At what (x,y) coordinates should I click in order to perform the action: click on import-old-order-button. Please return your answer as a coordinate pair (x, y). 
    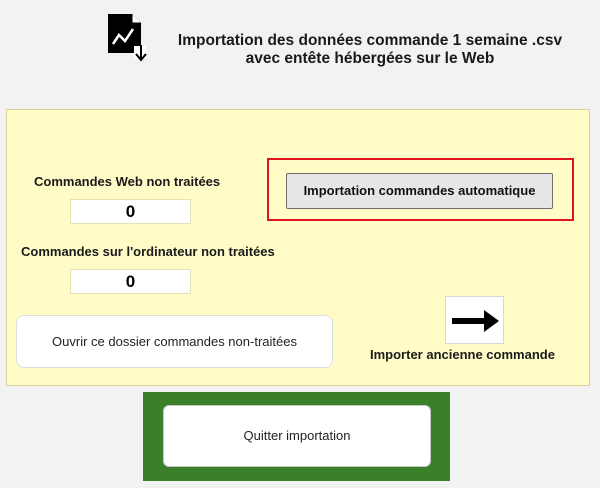
    Looking at the image, I should click on (474, 320).